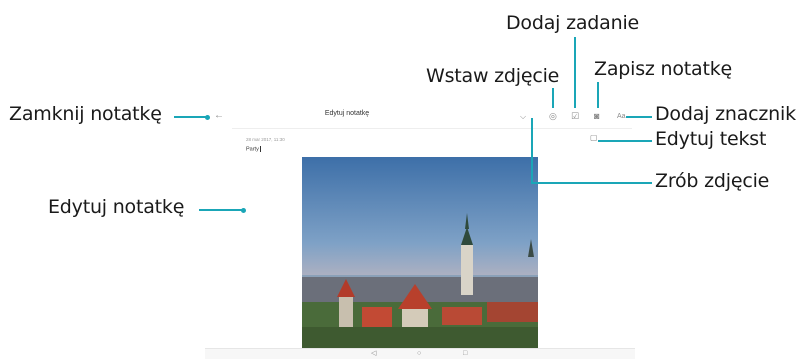 The width and height of the screenshot is (805, 359). What do you see at coordinates (573, 23) in the screenshot?
I see `callout-add-task: Dodaj zadanie` at bounding box center [573, 23].